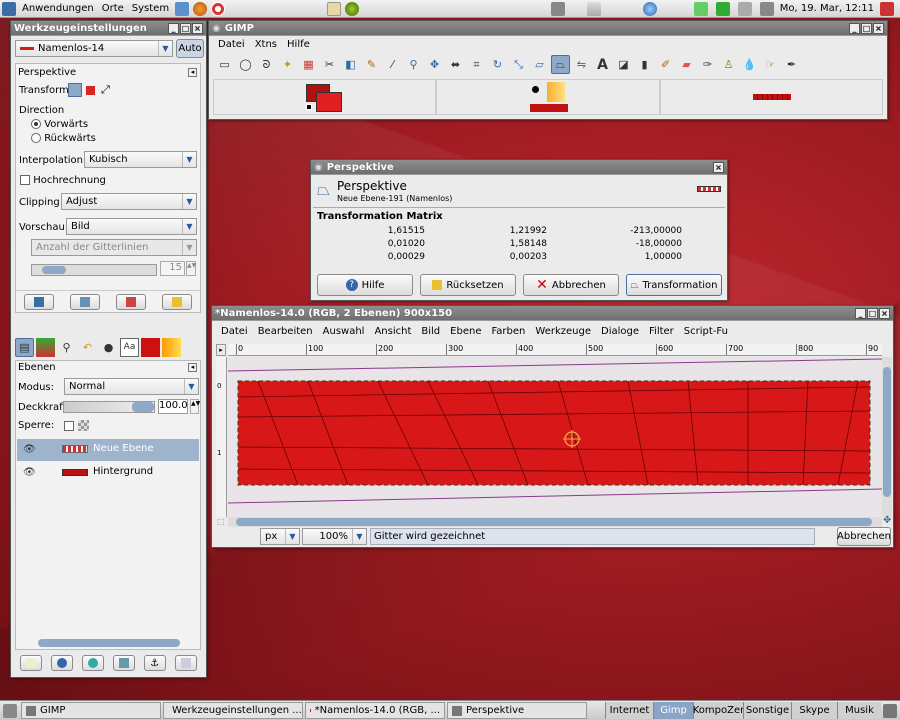  I want to click on default-colors-icon, so click(309, 107).